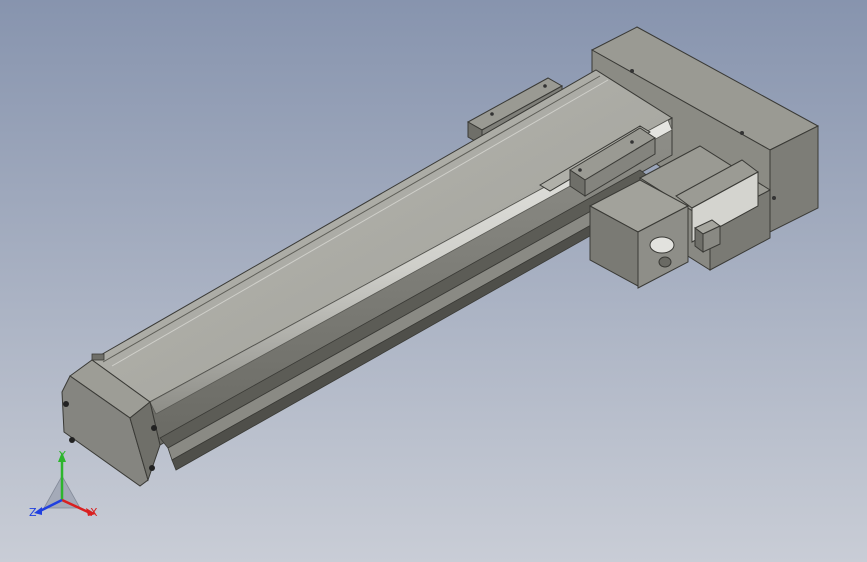 This screenshot has width=867, height=562. Describe the element at coordinates (33, 512) in the screenshot. I see `z-axis-label: Z` at that location.